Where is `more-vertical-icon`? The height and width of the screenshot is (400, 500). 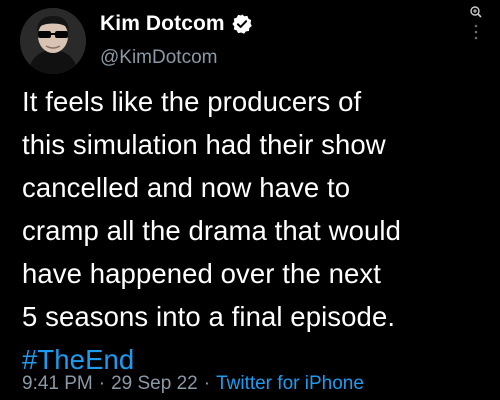 more-vertical-icon is located at coordinates (476, 32).